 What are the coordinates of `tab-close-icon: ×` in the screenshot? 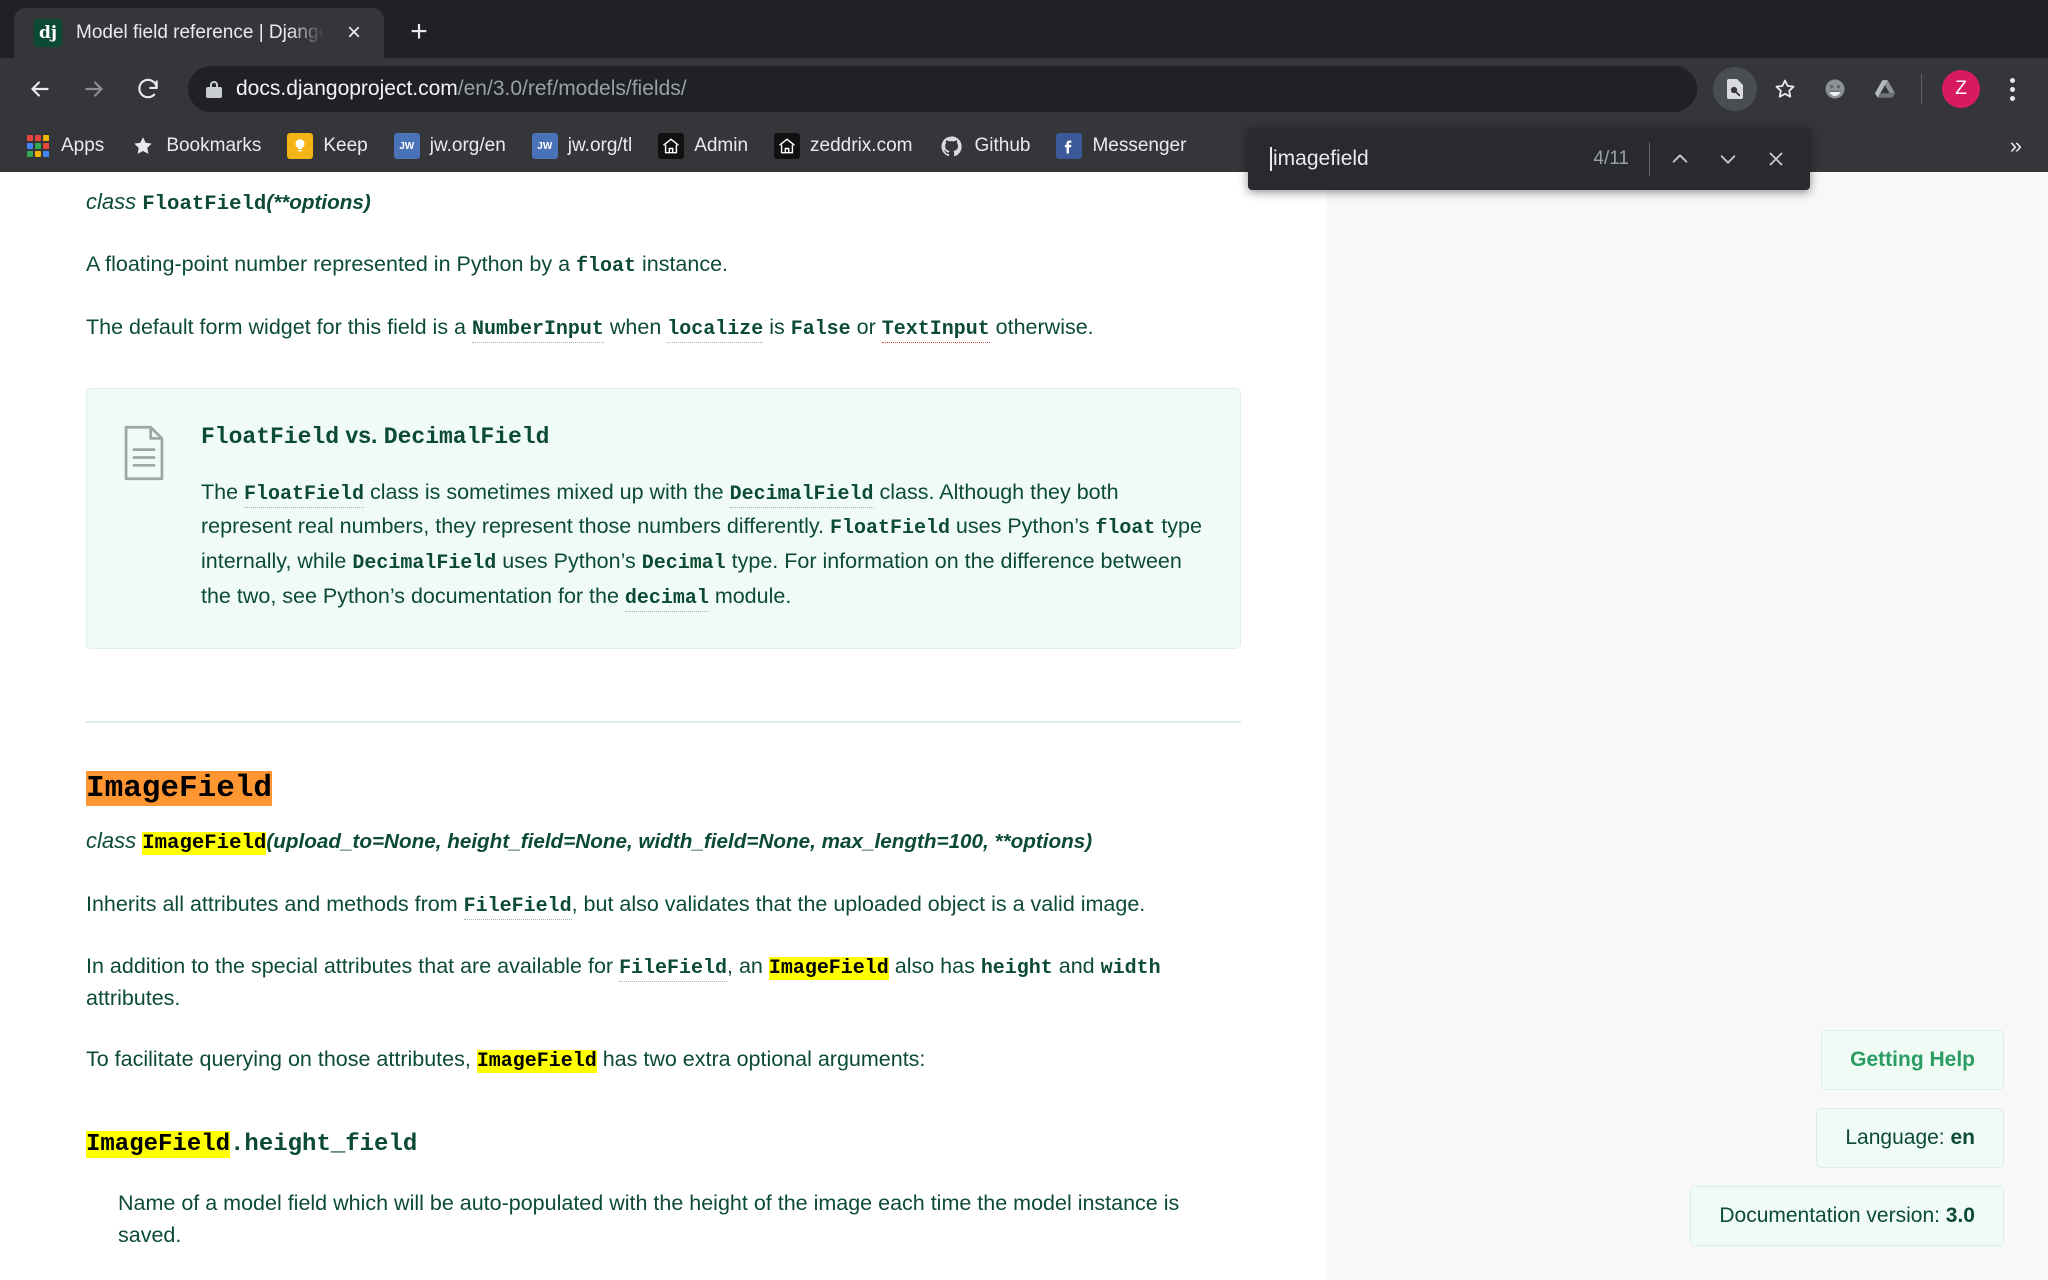 It's located at (354, 33).